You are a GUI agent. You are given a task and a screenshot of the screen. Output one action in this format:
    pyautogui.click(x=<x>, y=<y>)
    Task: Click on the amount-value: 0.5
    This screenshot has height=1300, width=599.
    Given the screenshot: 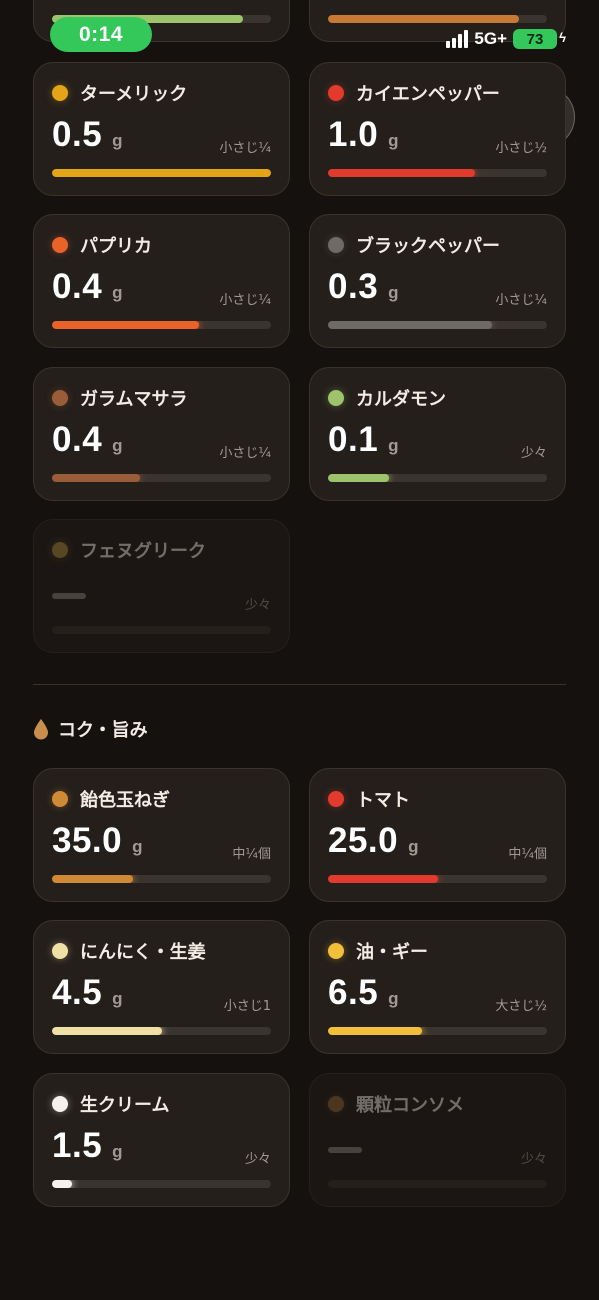 What is the action you would take?
    pyautogui.click(x=77, y=134)
    